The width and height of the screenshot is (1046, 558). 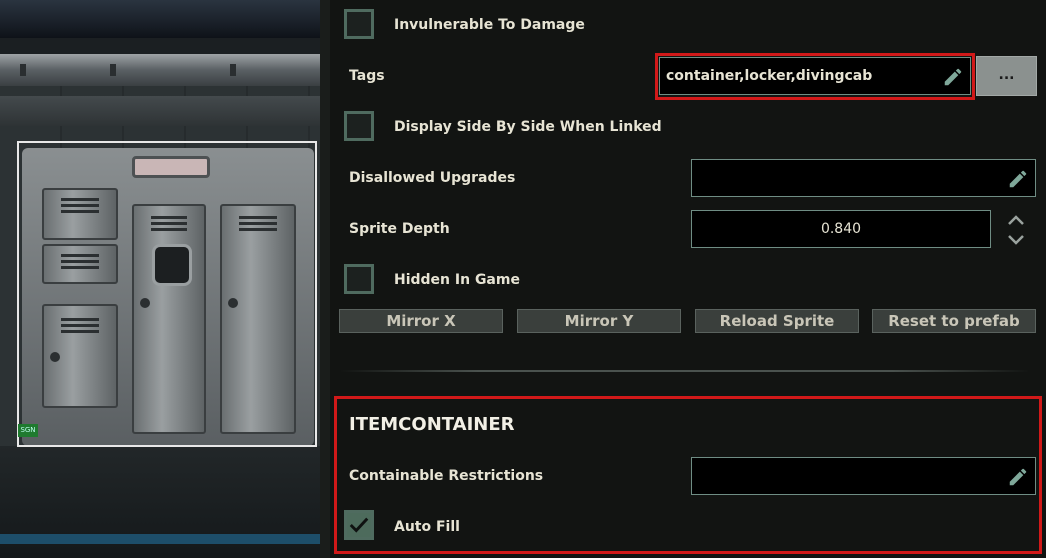 What do you see at coordinates (815, 76) in the screenshot?
I see `tags-highlight-box` at bounding box center [815, 76].